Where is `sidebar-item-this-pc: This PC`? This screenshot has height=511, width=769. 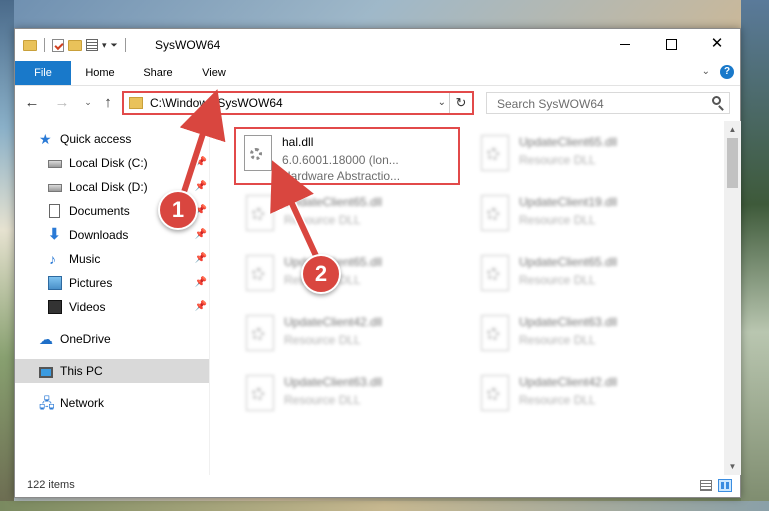 sidebar-item-this-pc: This PC is located at coordinates (112, 371).